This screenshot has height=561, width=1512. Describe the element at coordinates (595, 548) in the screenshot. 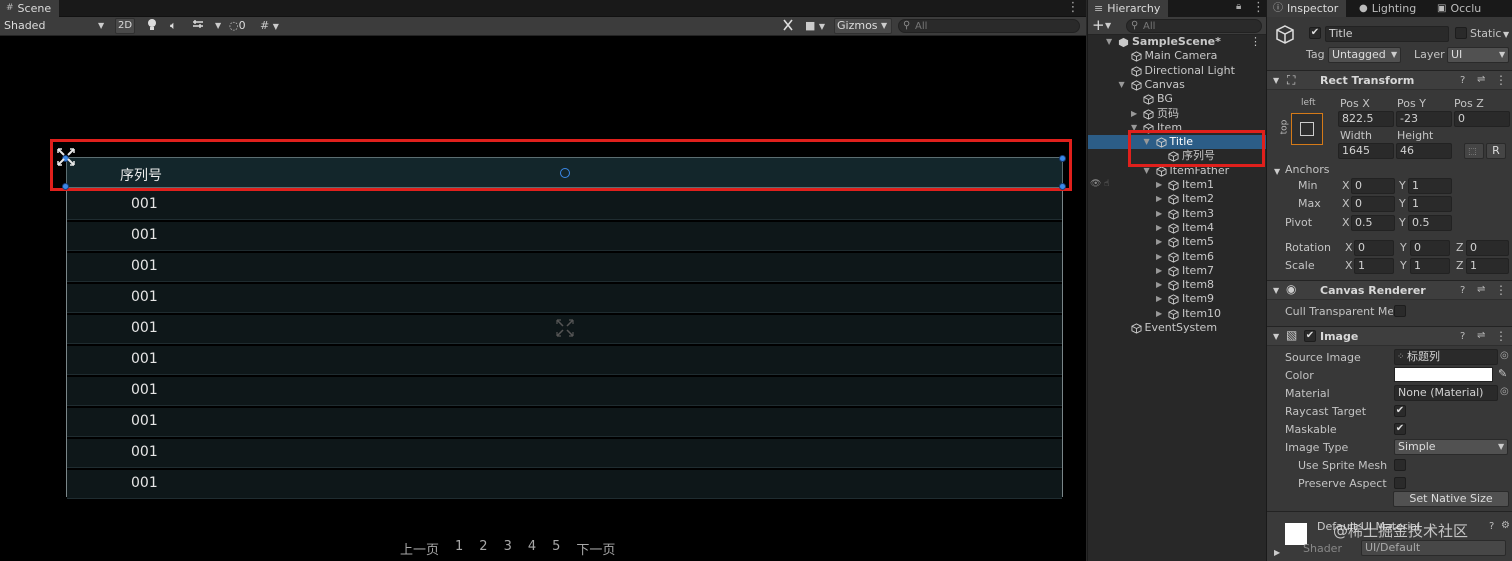

I see `pager-next: 下一页` at that location.